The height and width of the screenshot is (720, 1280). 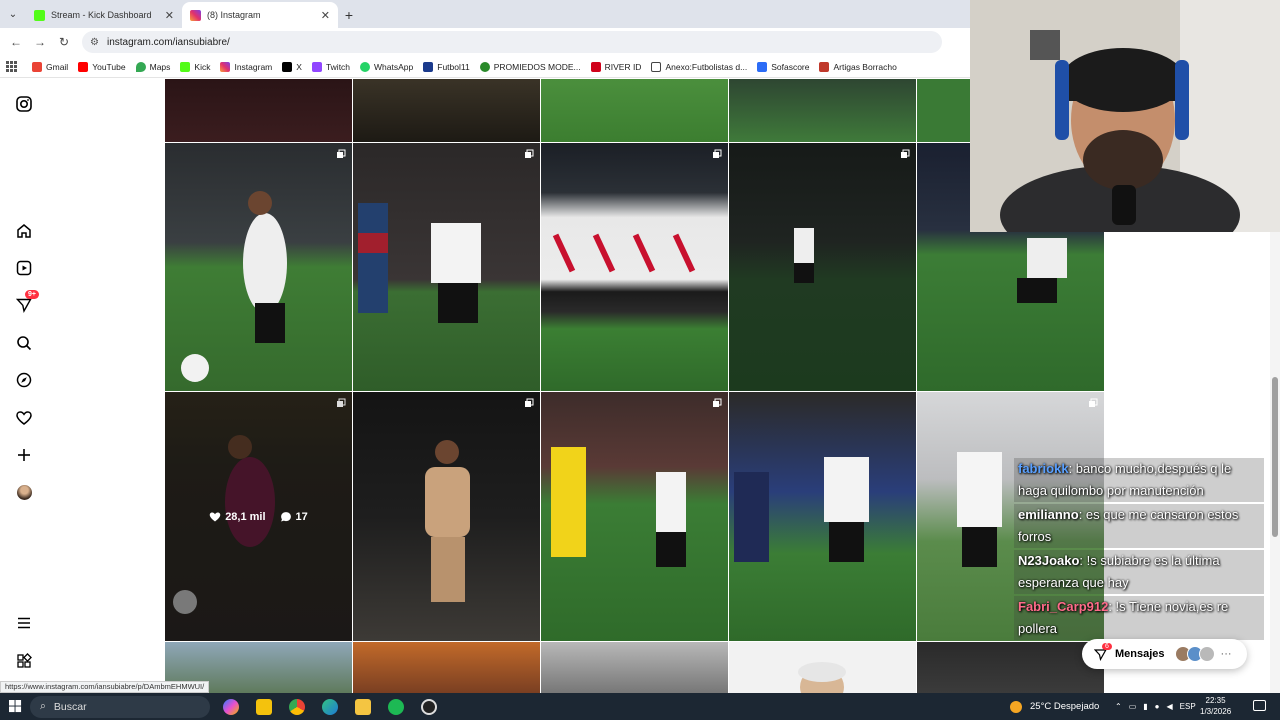 I want to click on messages-badge: 6, so click(x=1107, y=646).